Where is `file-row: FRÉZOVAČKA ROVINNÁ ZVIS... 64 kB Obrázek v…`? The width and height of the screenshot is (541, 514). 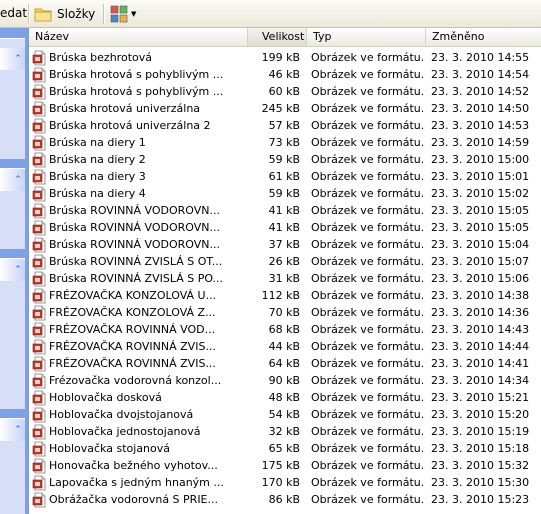 file-row: FRÉZOVAČKA ROVINNÁ ZVIS... 64 kB Obrázek v… is located at coordinates (285, 363).